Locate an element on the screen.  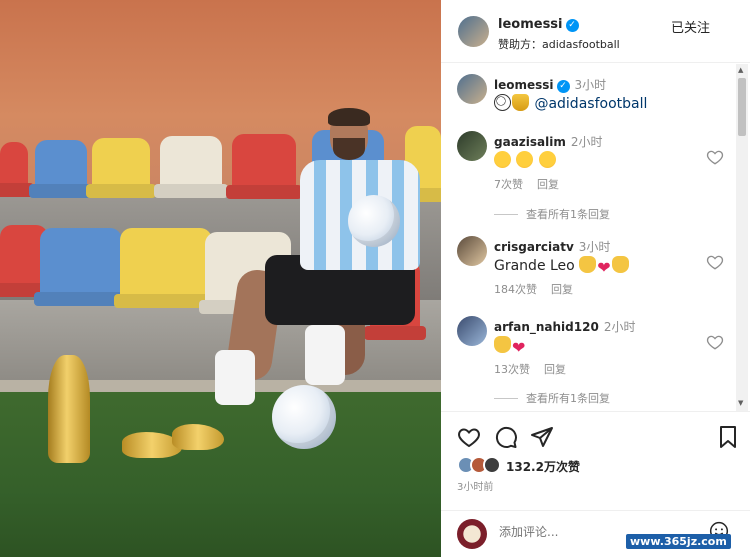
clapping-hands-emoji-icon is located at coordinates (620, 264).